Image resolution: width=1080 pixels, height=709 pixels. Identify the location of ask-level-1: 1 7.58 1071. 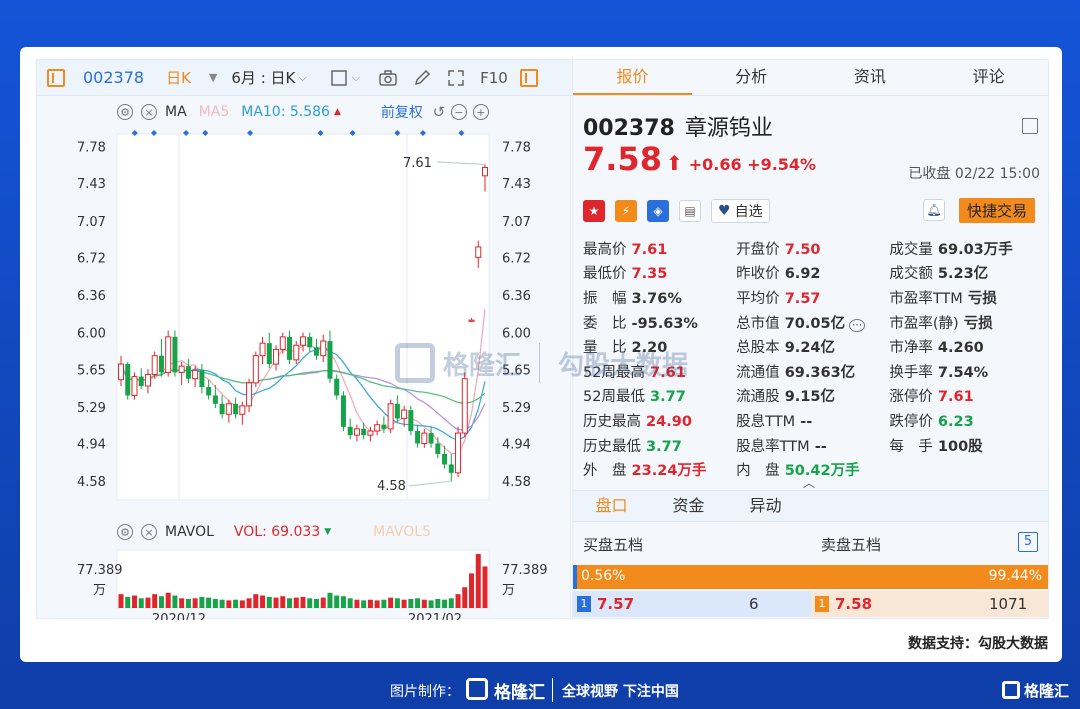
(929, 604).